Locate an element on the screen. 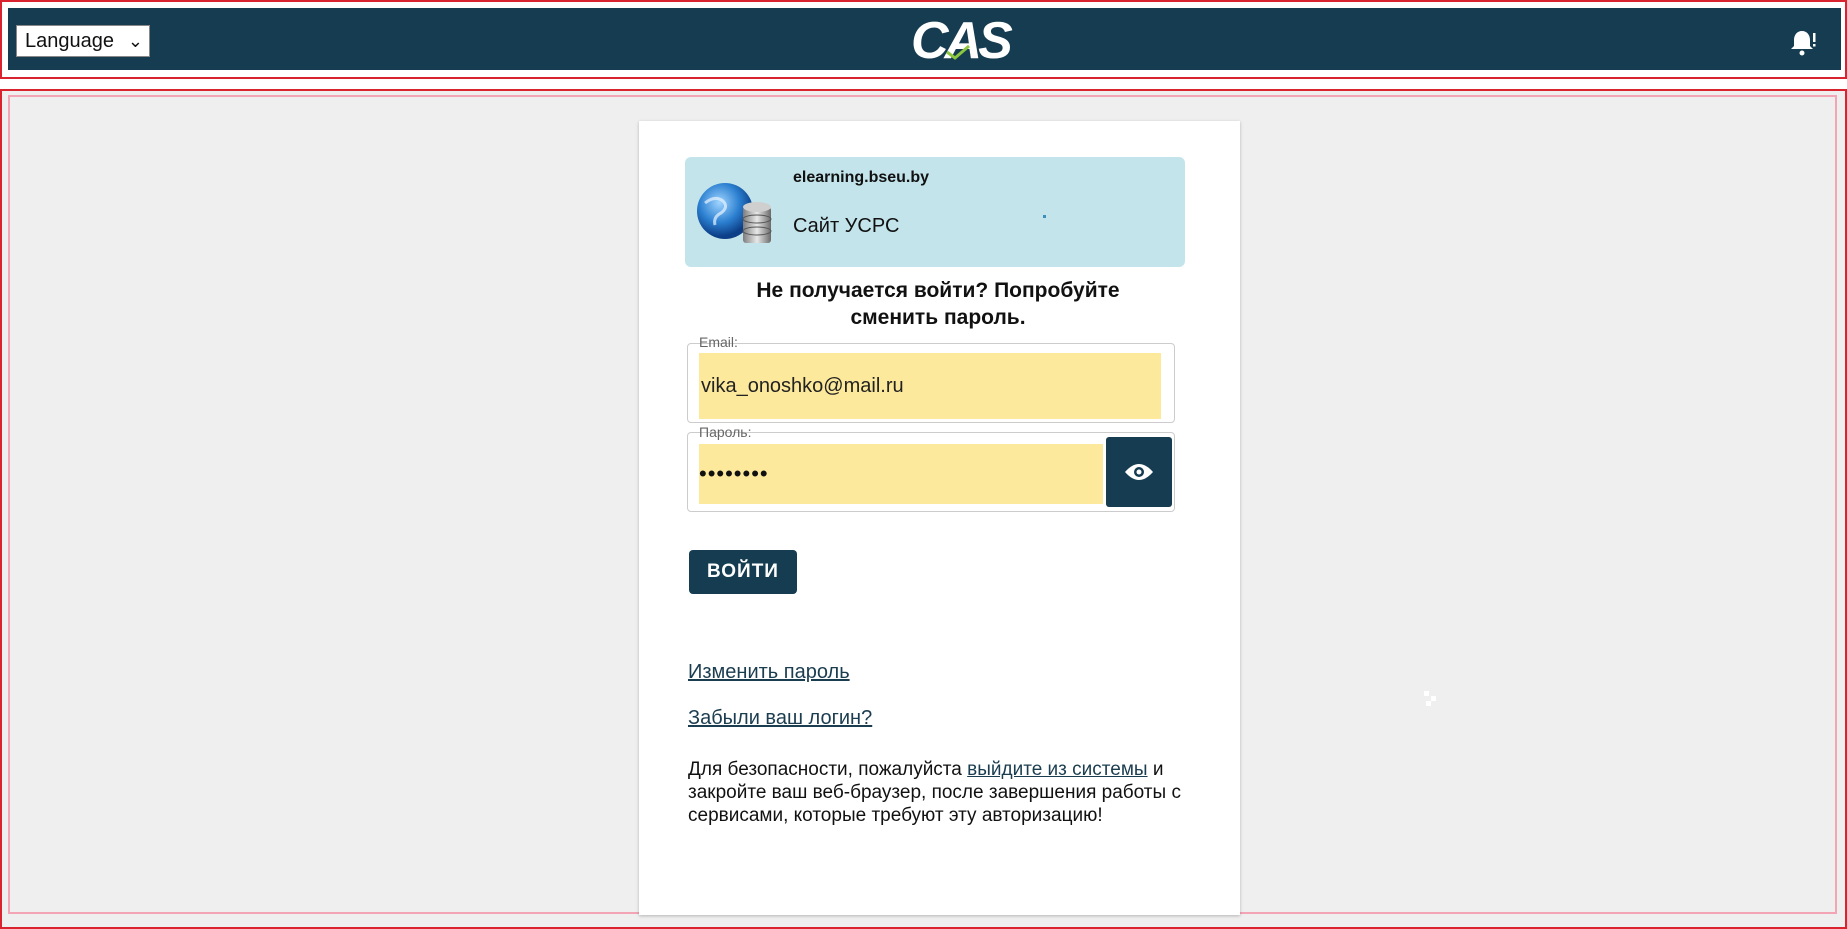 The image size is (1847, 929). service-name: Сайт УСРС is located at coordinates (846, 226).